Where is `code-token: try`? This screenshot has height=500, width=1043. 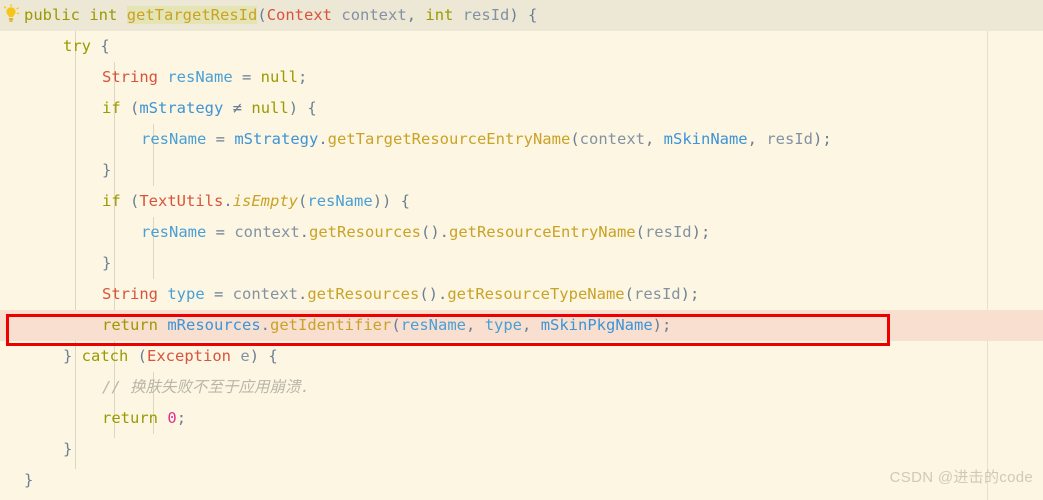 code-token: try is located at coordinates (77, 46).